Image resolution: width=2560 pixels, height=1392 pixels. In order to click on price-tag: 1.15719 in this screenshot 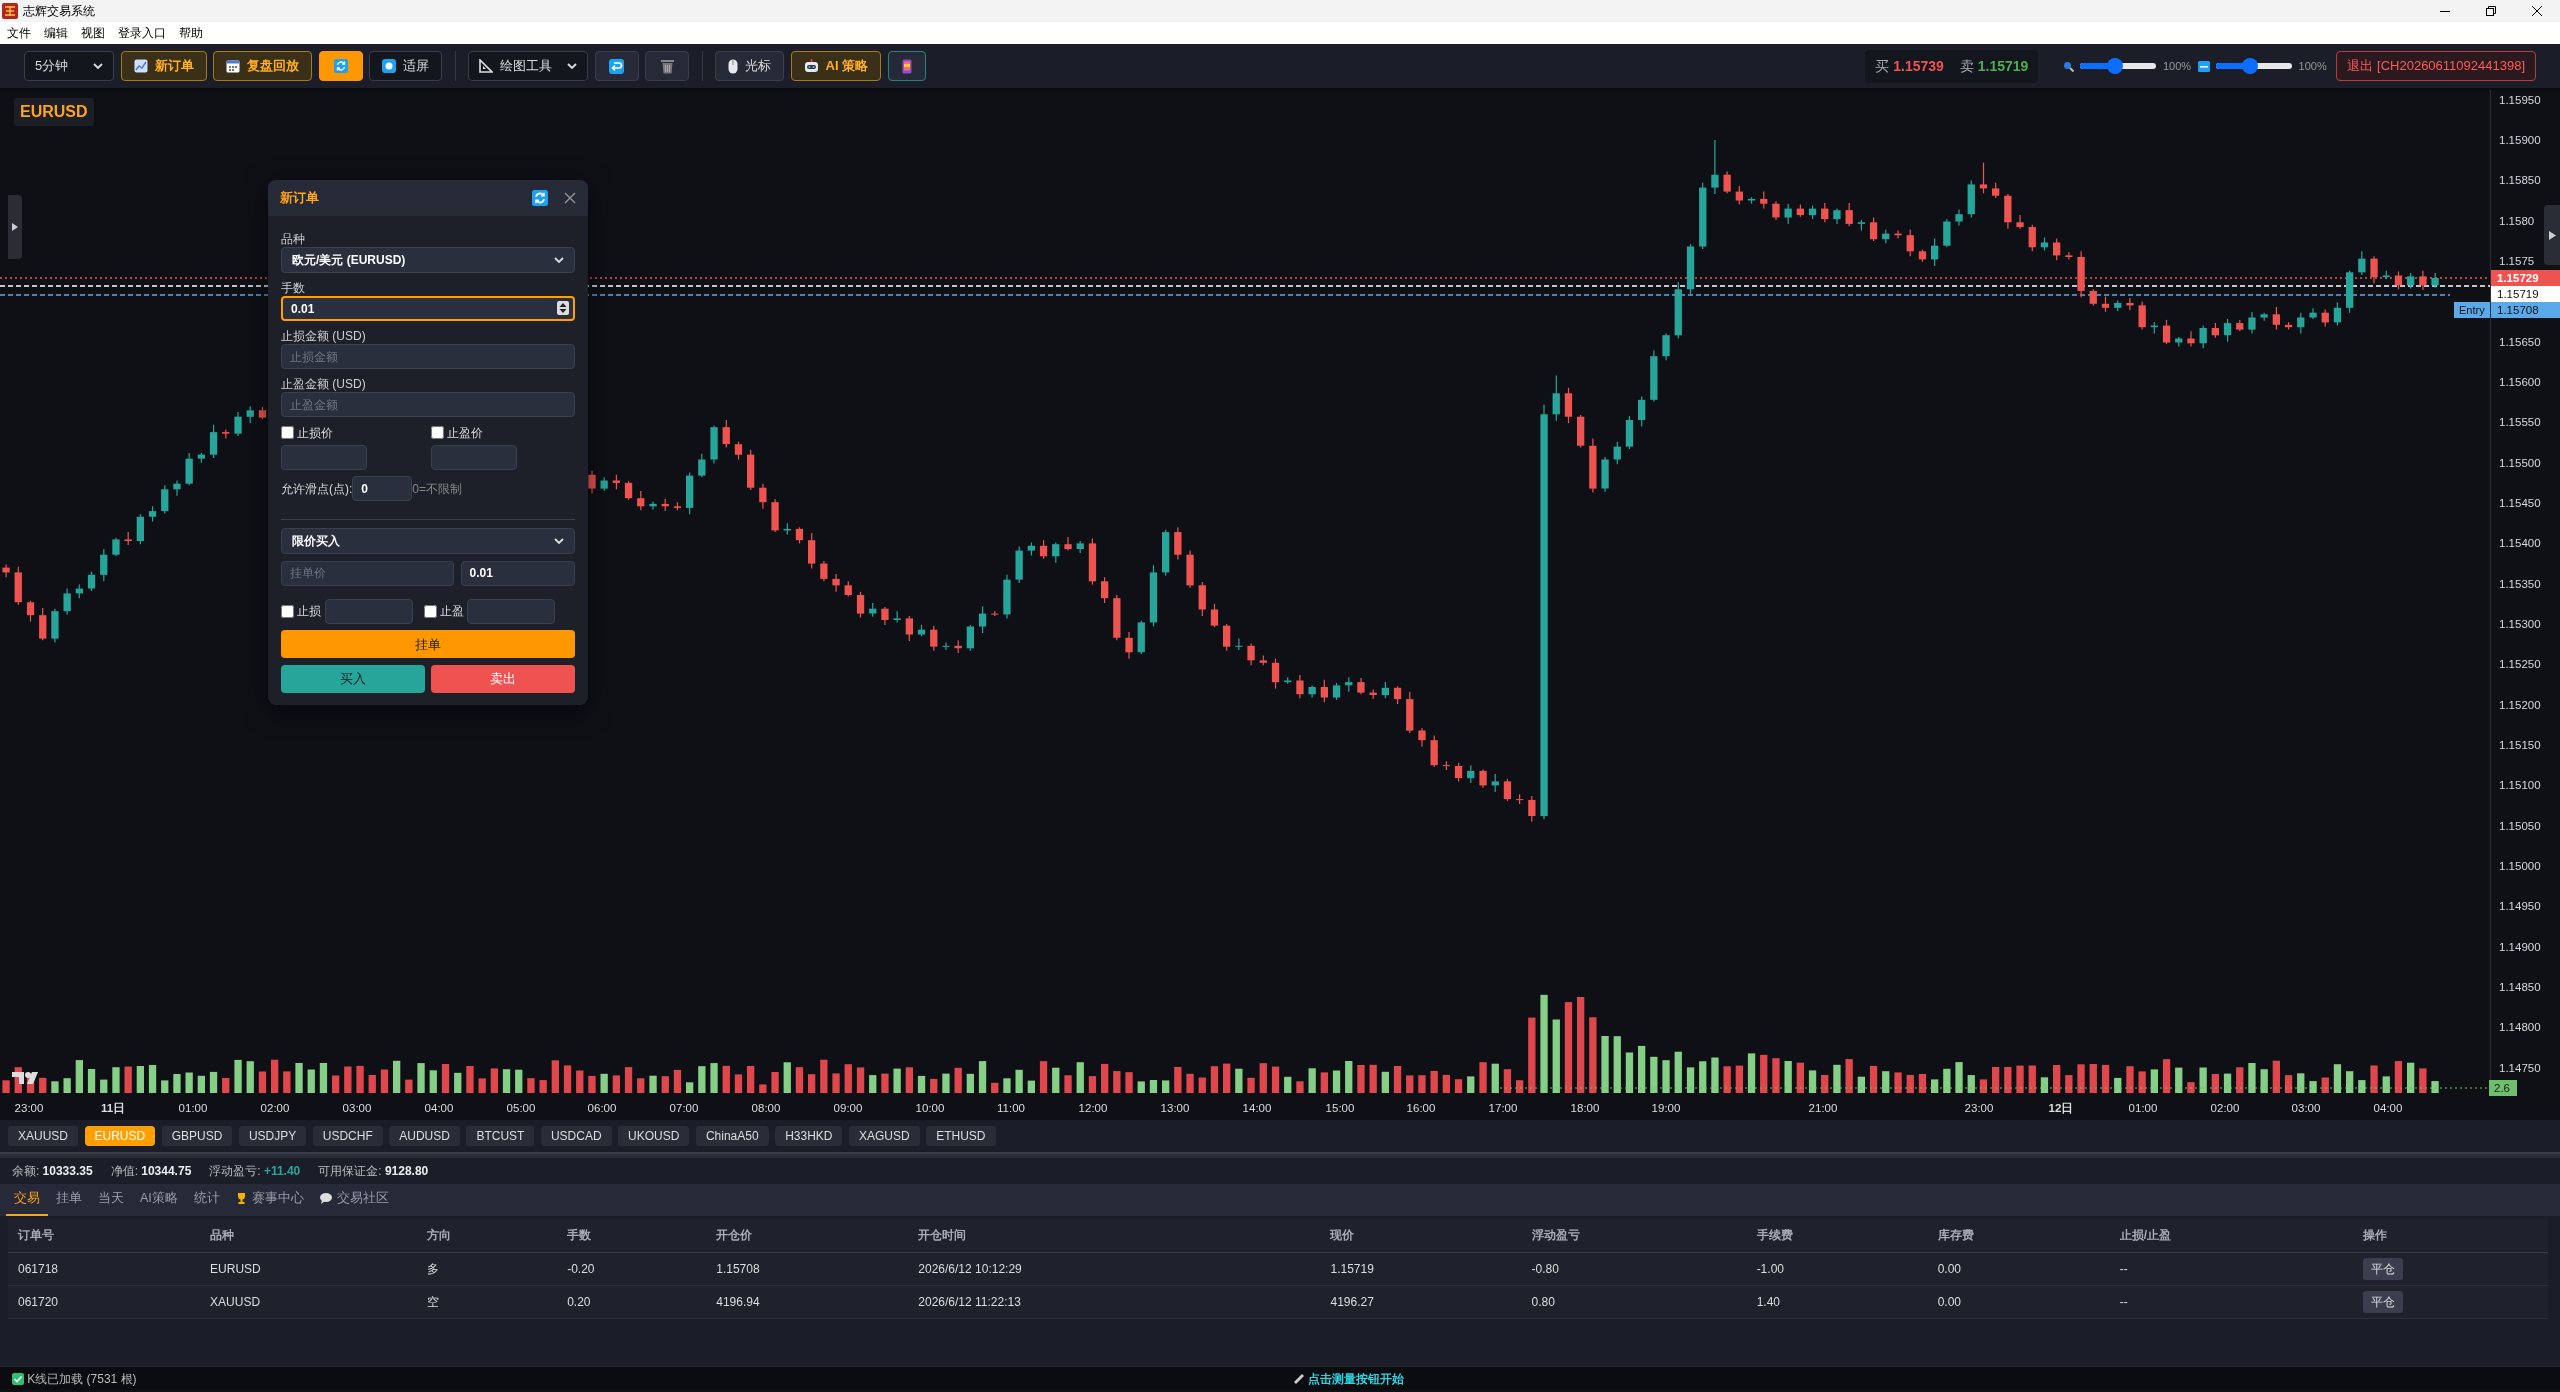, I will do `click(2525, 294)`.